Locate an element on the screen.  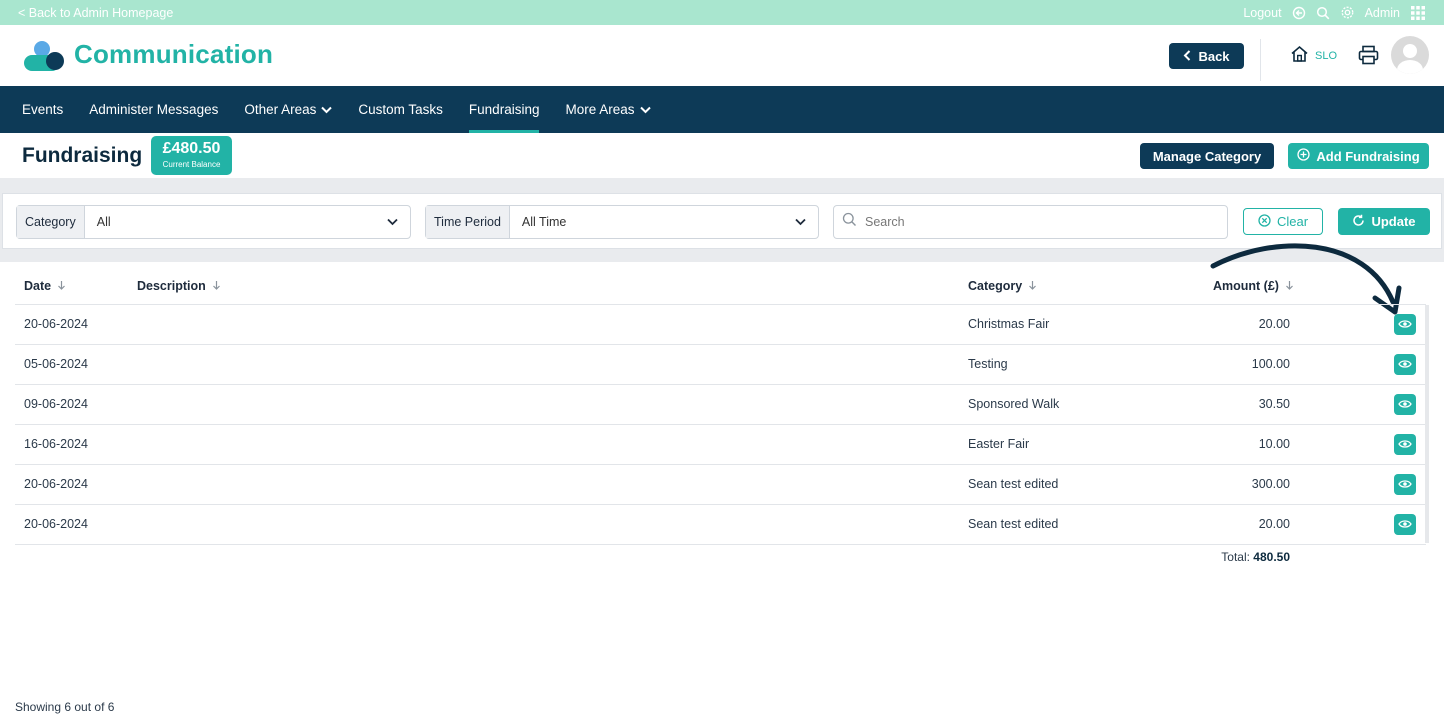
cell-amount: 100.00 is located at coordinates (1270, 364).